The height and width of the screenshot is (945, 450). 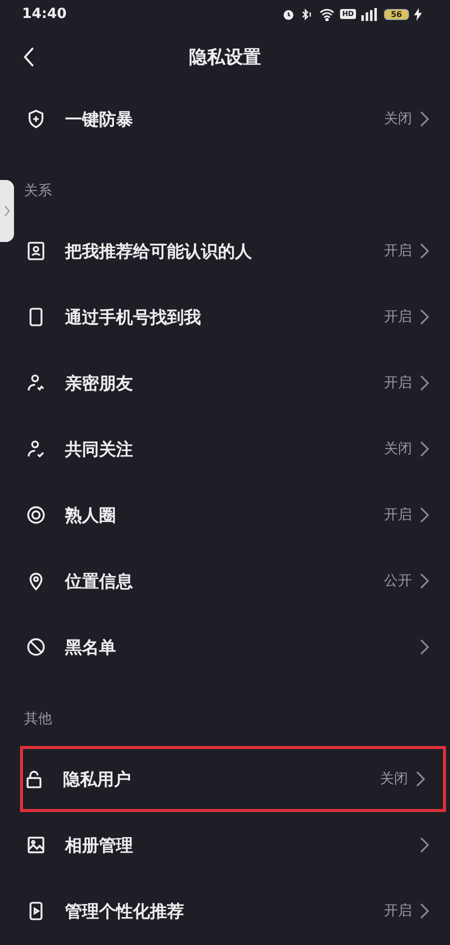 I want to click on target-icon, so click(x=36, y=515).